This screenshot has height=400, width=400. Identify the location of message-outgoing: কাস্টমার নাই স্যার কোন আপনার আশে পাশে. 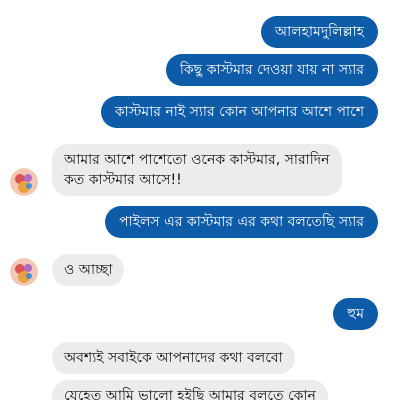
(239, 112).